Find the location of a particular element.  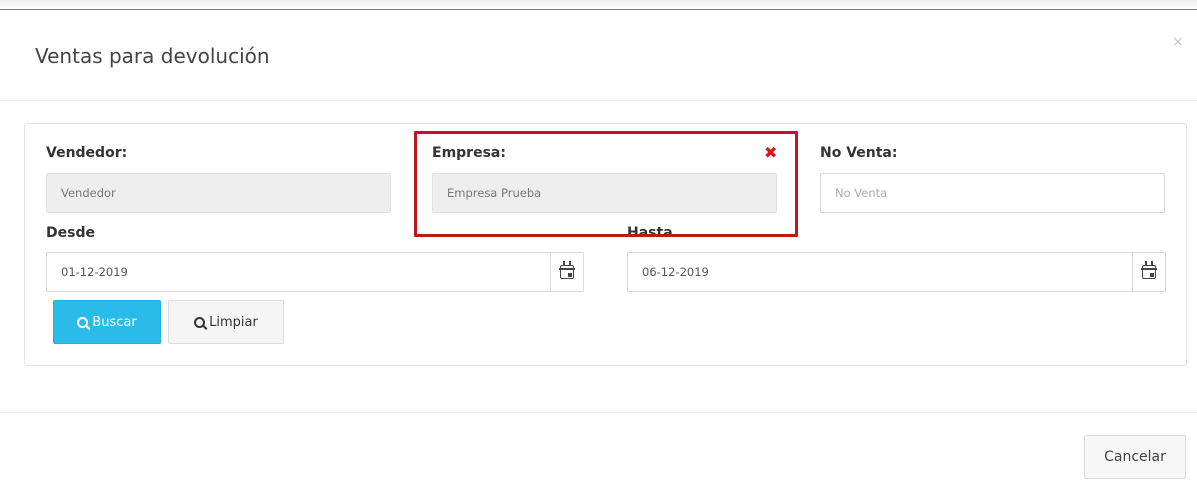

desde-input: 01-12-2019 is located at coordinates (298, 272).